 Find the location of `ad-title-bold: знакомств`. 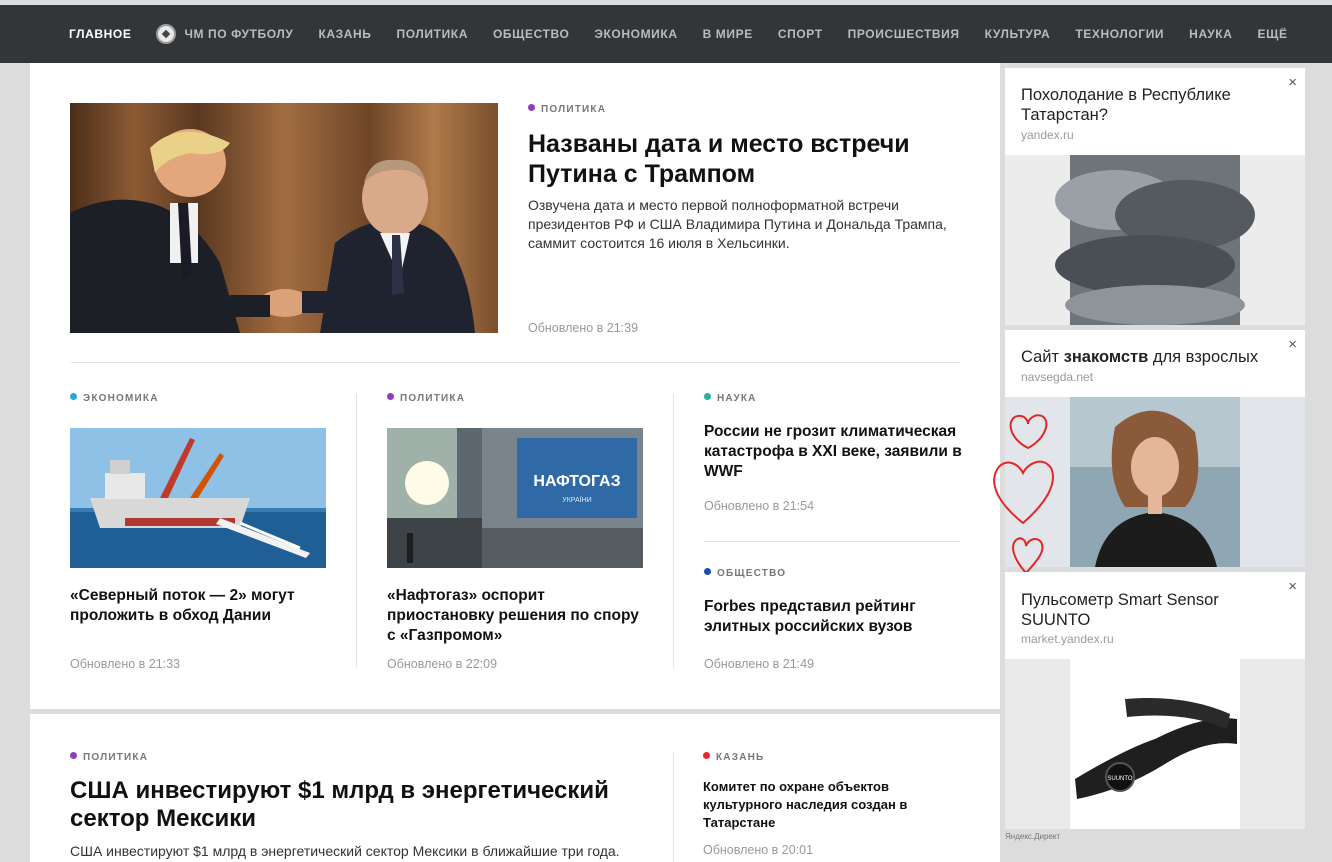

ad-title-bold: знакомств is located at coordinates (1106, 357).